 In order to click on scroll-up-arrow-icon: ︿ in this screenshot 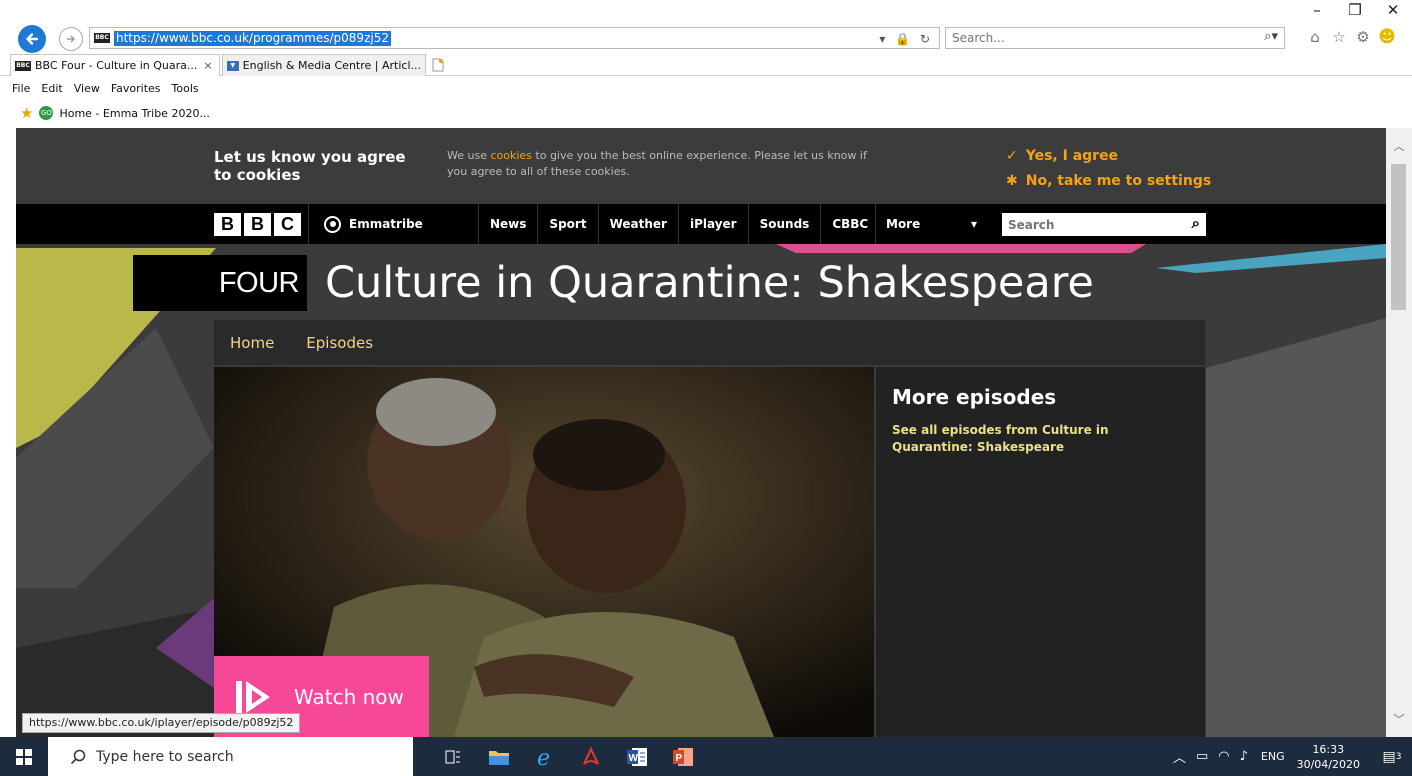, I will do `click(1399, 146)`.